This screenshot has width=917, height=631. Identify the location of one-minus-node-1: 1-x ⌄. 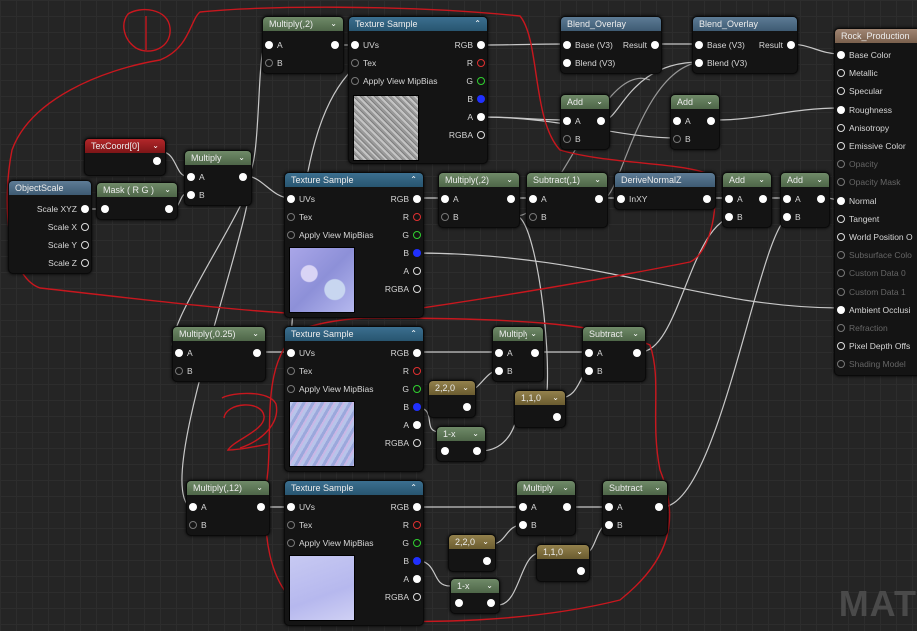
(461, 444).